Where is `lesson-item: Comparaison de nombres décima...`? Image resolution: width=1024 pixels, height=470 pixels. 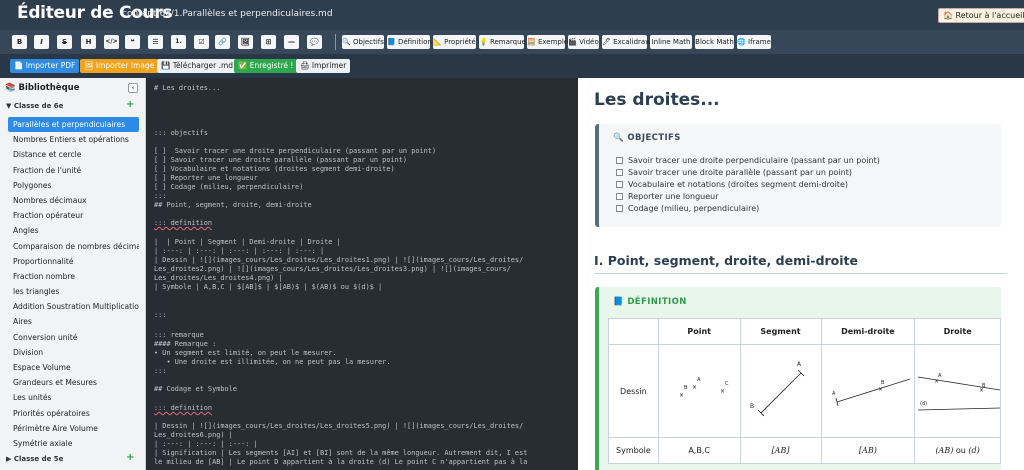
lesson-item: Comparaison de nombres décima... is located at coordinates (73, 246).